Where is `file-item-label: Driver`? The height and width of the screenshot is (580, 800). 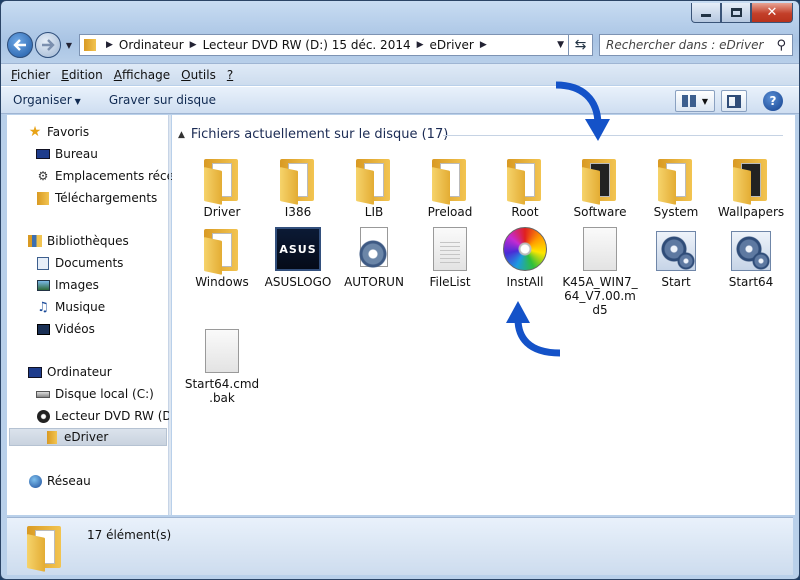 file-item-label: Driver is located at coordinates (222, 212).